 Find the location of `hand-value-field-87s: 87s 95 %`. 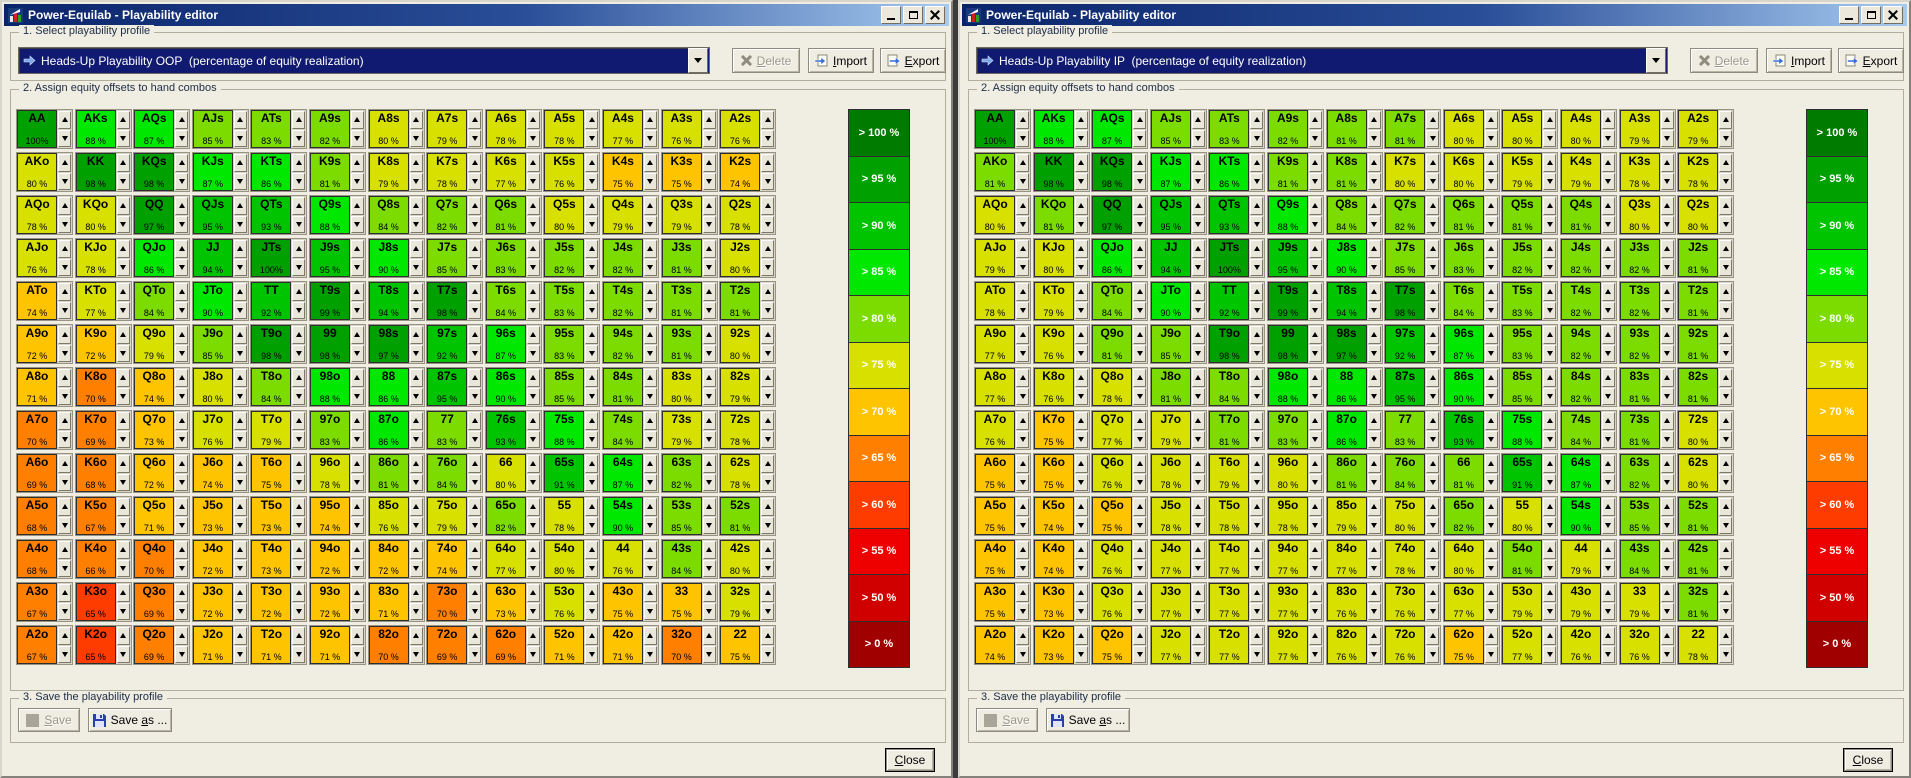

hand-value-field-87s: 87s 95 % is located at coordinates (1405, 387).